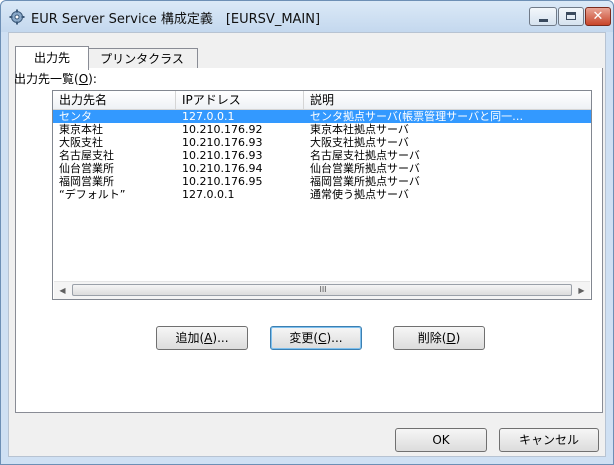 The height and width of the screenshot is (465, 614). What do you see at coordinates (75, 116) in the screenshot?
I see `row-name: センタ` at bounding box center [75, 116].